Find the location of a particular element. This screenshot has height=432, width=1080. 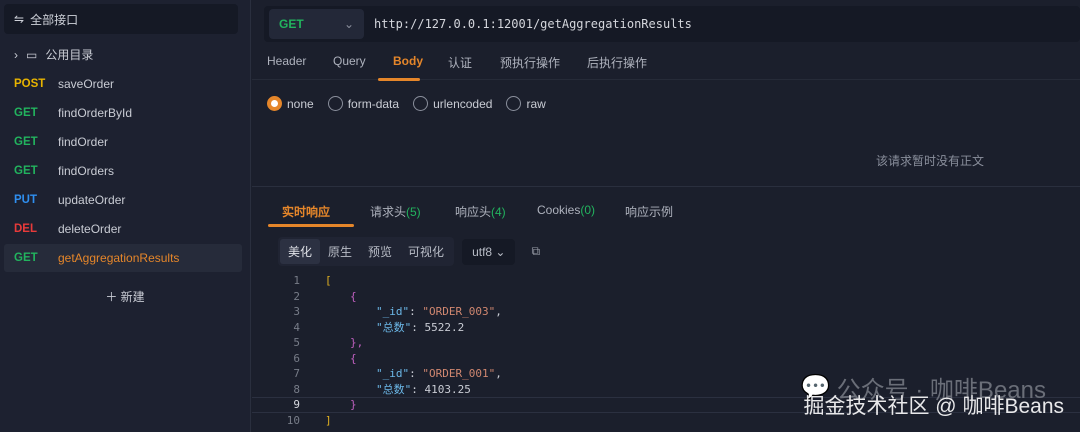

api-name: findOrderById is located at coordinates (95, 113).